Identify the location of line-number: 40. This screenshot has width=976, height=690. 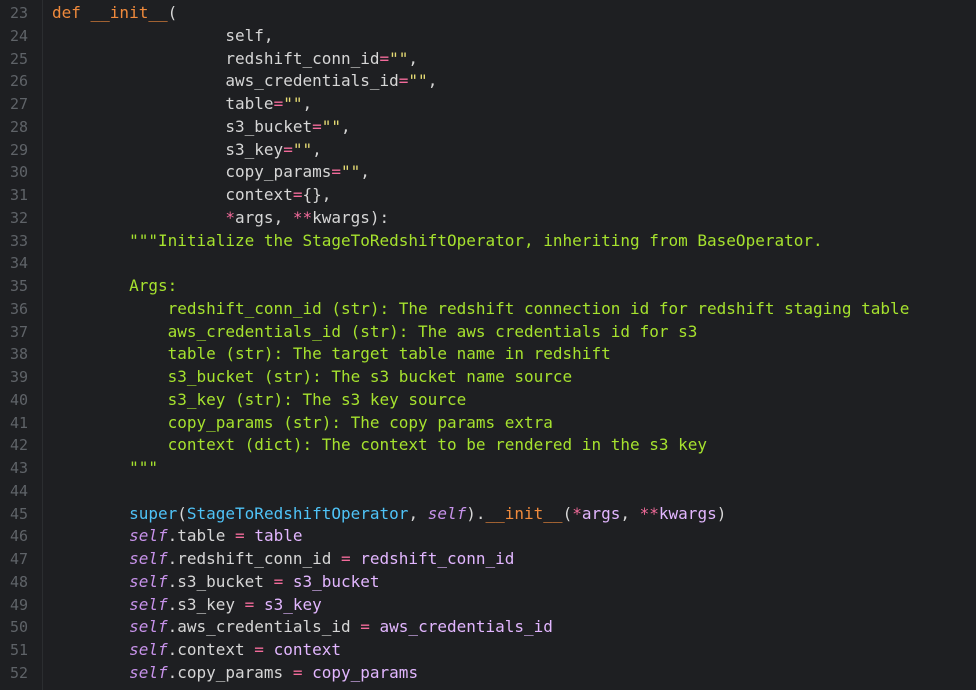
(19, 399).